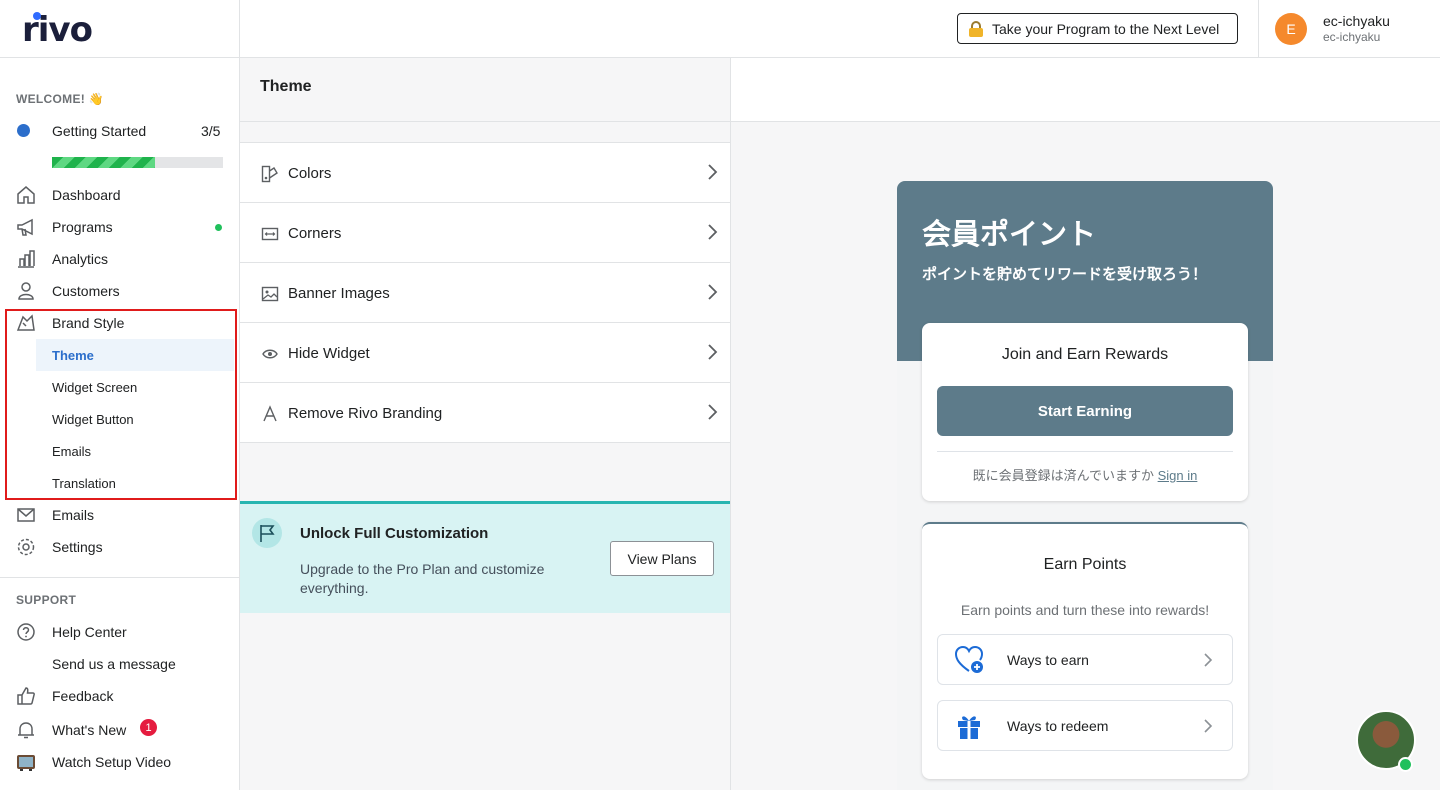 This screenshot has height=790, width=1440. I want to click on bar-chart-icon, so click(26, 259).